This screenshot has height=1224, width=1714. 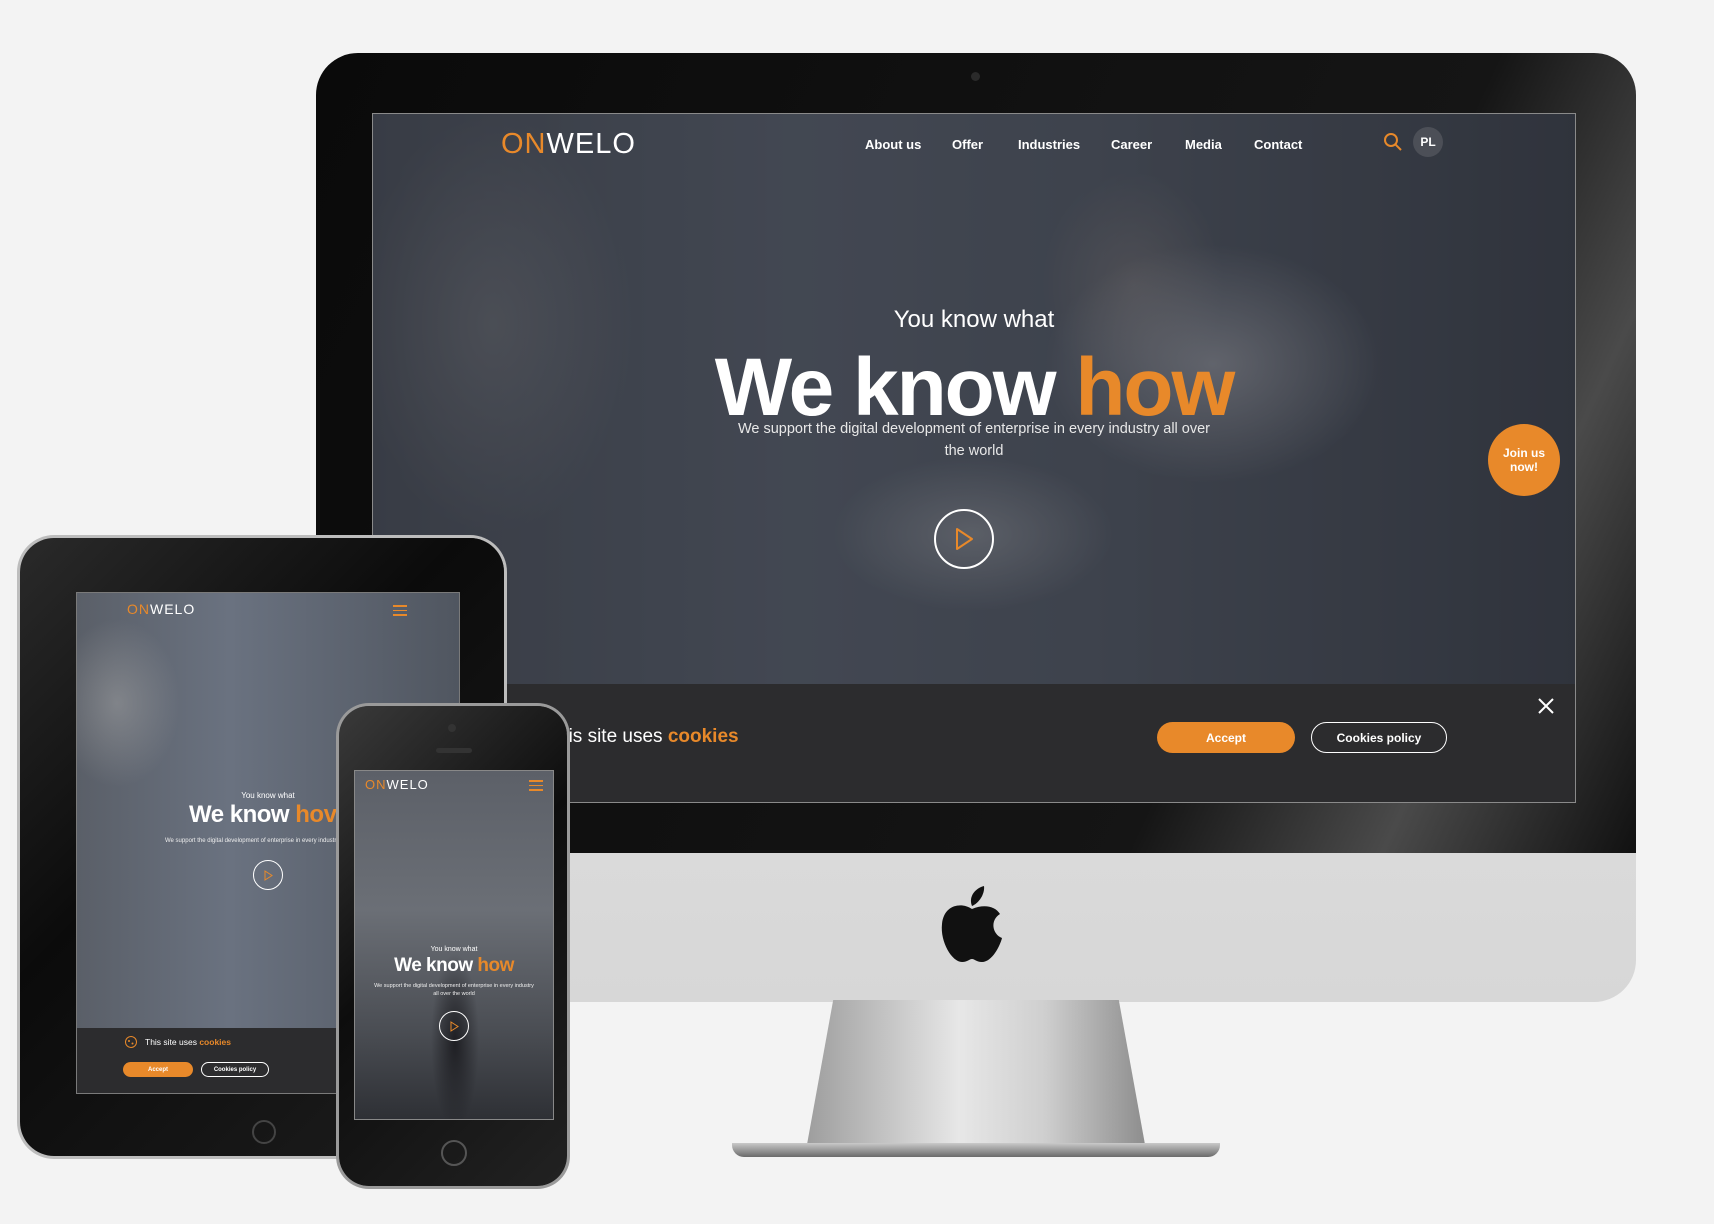 What do you see at coordinates (188, 1042) in the screenshot?
I see `tablet-cookie-text: This site uses cookies` at bounding box center [188, 1042].